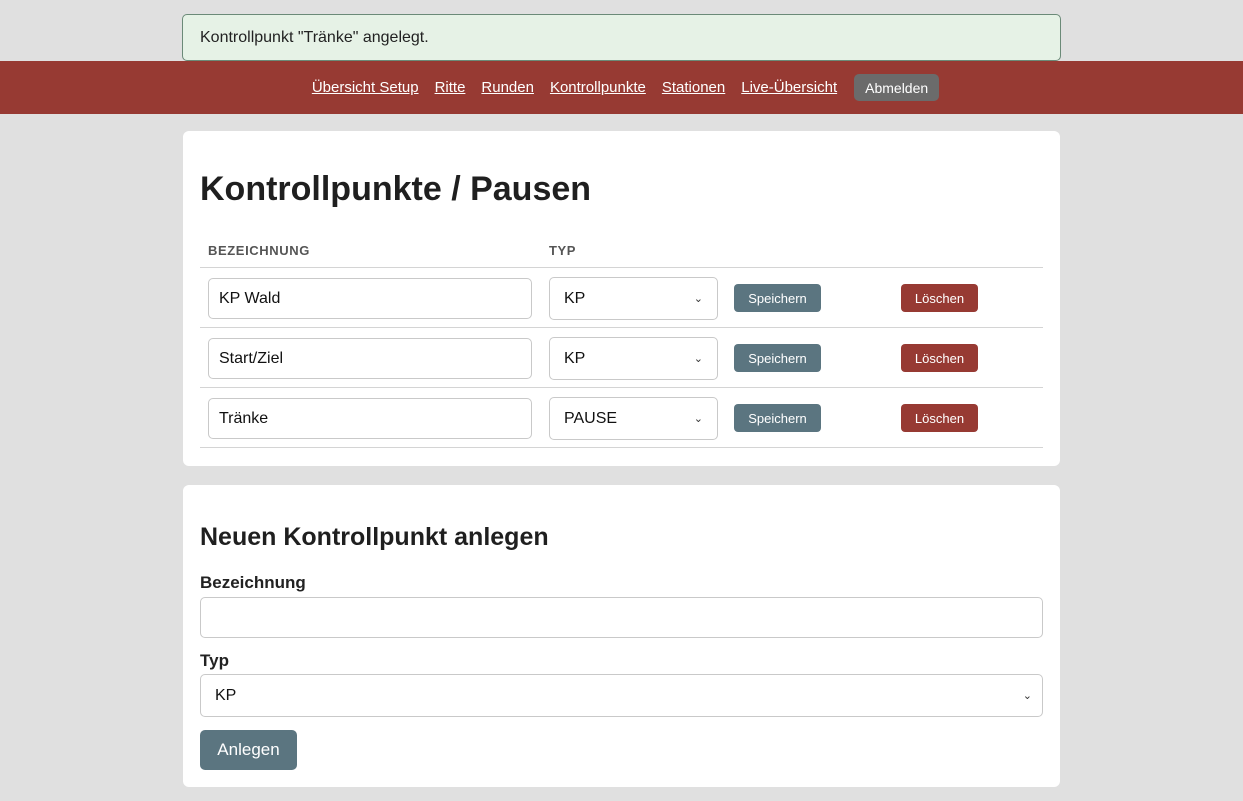 The image size is (1243, 801). What do you see at coordinates (250, 298) in the screenshot?
I see `row-name-value: KP Wald` at bounding box center [250, 298].